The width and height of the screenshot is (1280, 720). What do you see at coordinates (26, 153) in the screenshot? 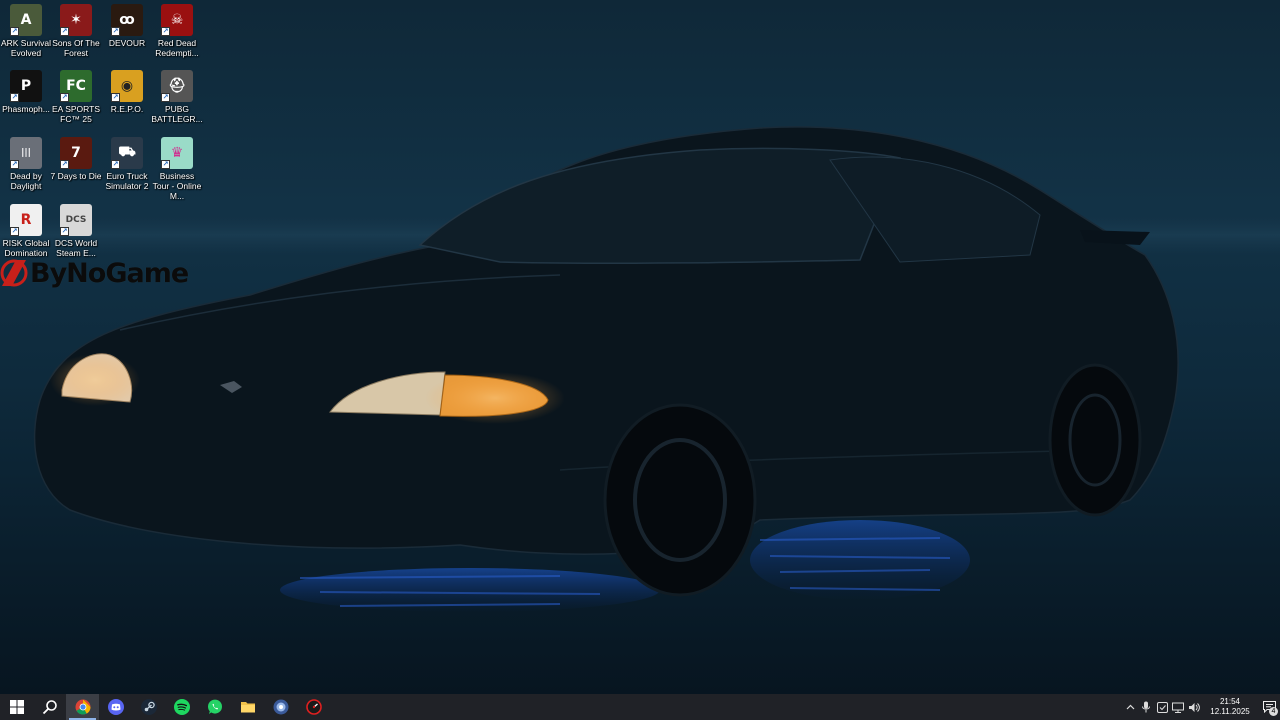
I see `dead-by-daylight-icon: ||| ↗` at bounding box center [26, 153].